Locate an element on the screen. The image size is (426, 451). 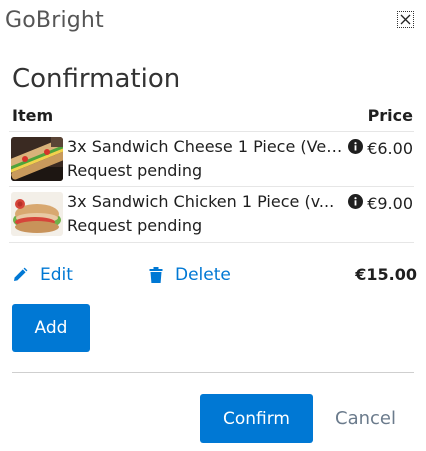
close-button is located at coordinates (405, 19).